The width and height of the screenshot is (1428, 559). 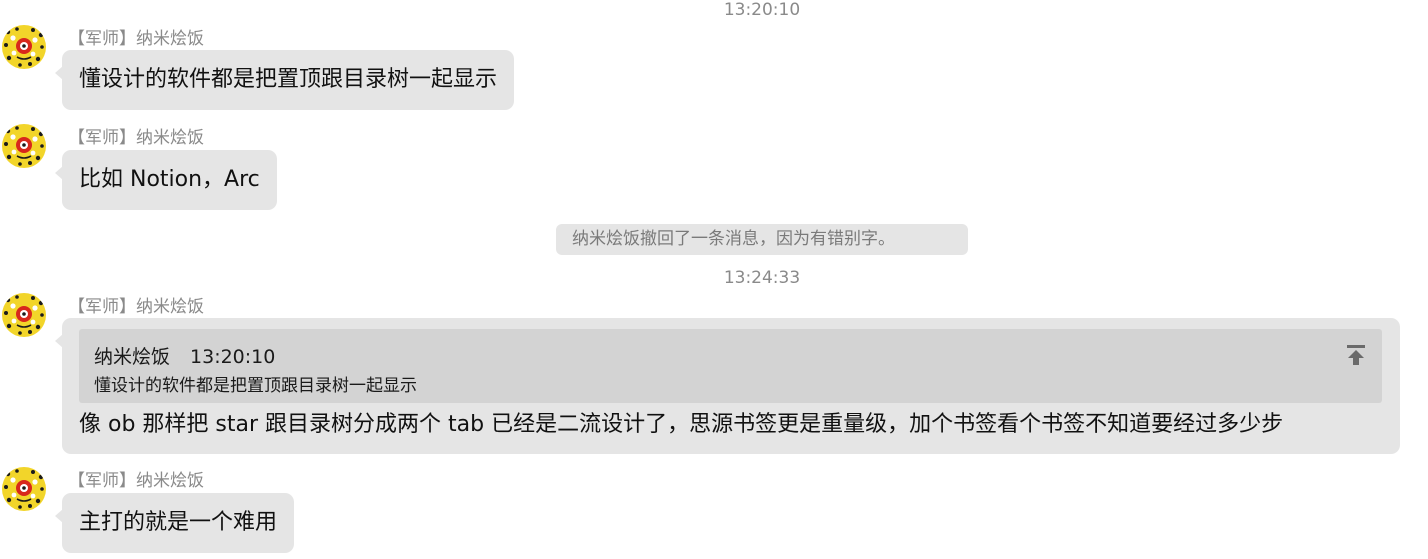 I want to click on message-bubble: 懂设计的软件都是把置顶跟目录树一起显示, so click(x=285, y=80).